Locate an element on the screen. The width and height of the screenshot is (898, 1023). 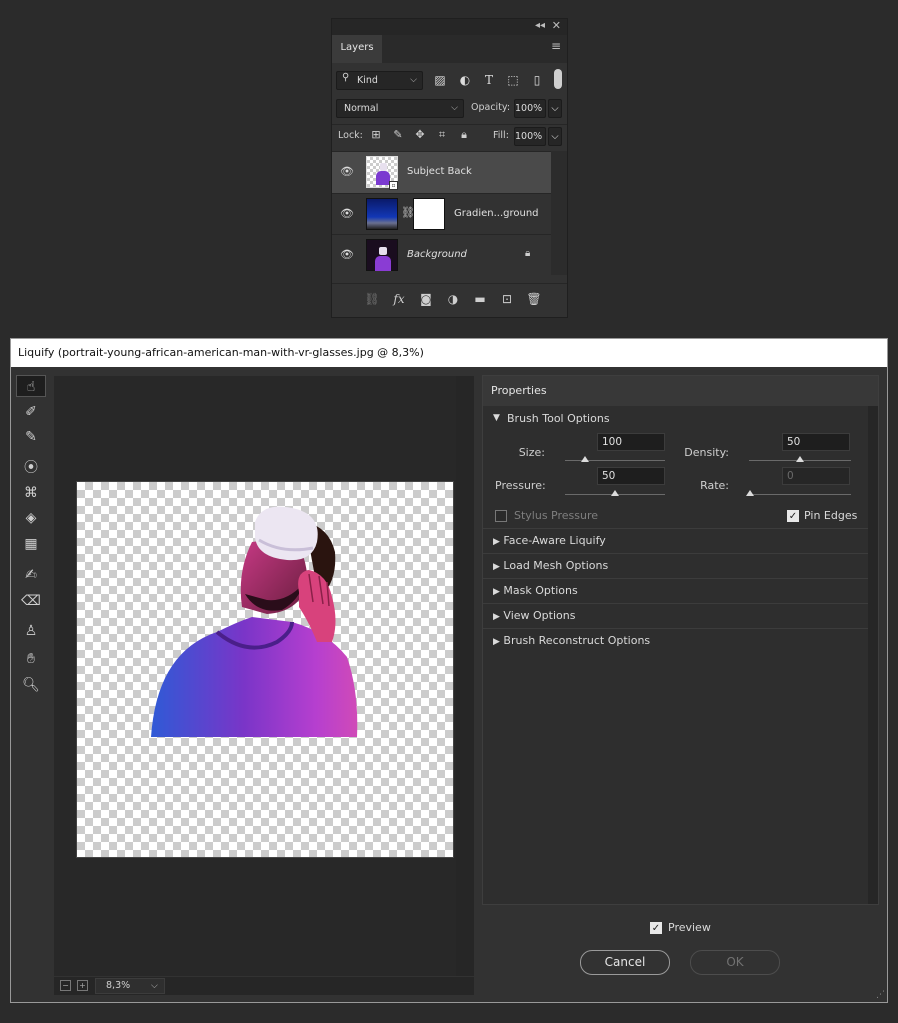
forward-warp-tool-icon: ☝︎ is located at coordinates (31, 386).